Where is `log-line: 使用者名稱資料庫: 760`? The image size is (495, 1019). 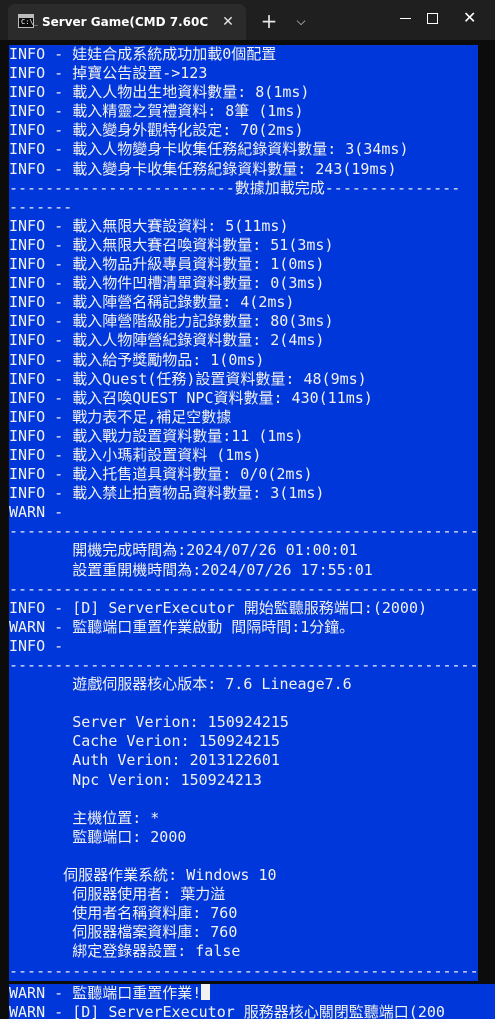 log-line: 使用者名稱資料庫: 760 is located at coordinates (123, 913).